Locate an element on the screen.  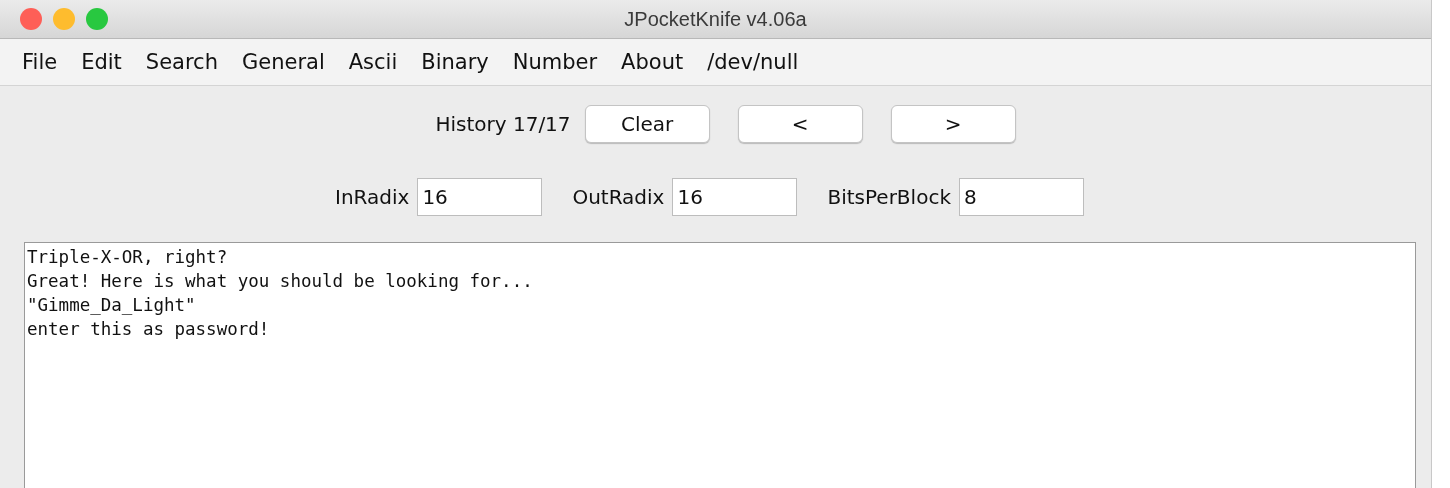
field-label: InRadix is located at coordinates (372, 197).